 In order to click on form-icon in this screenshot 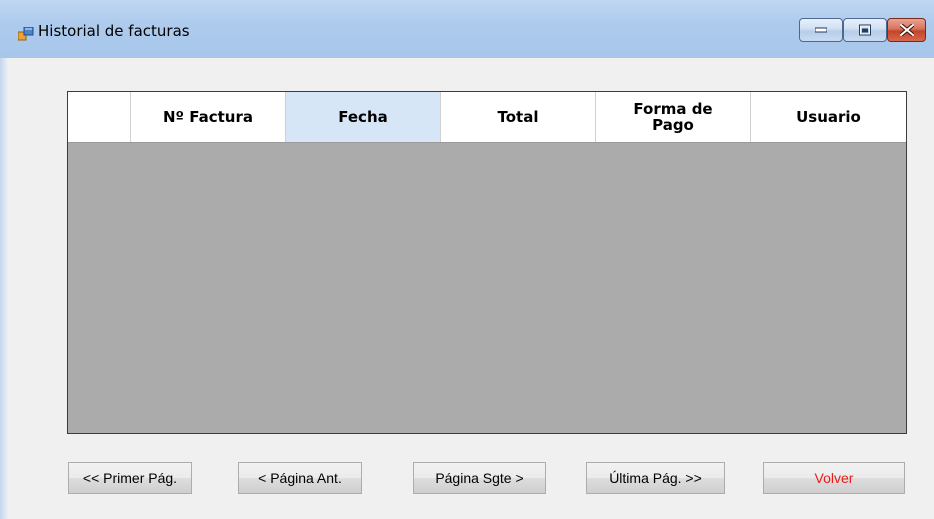, I will do `click(25, 33)`.